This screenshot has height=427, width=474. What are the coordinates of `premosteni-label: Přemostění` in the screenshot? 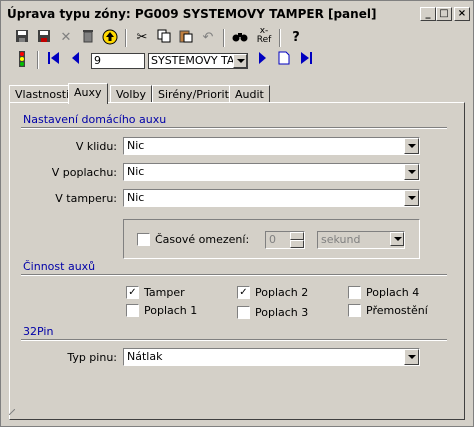 It's located at (397, 310).